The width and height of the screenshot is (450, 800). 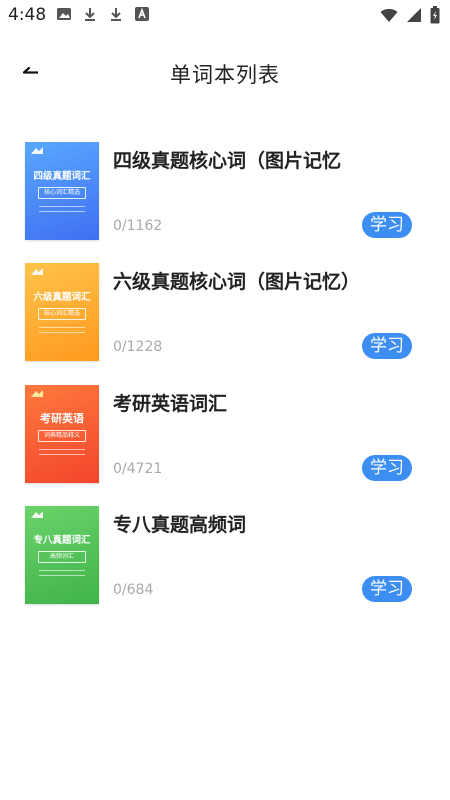 What do you see at coordinates (225, 554) in the screenshot?
I see `list-item: 专八真题词汇 高频词汇 专八真题高频词 0/684 学习` at bounding box center [225, 554].